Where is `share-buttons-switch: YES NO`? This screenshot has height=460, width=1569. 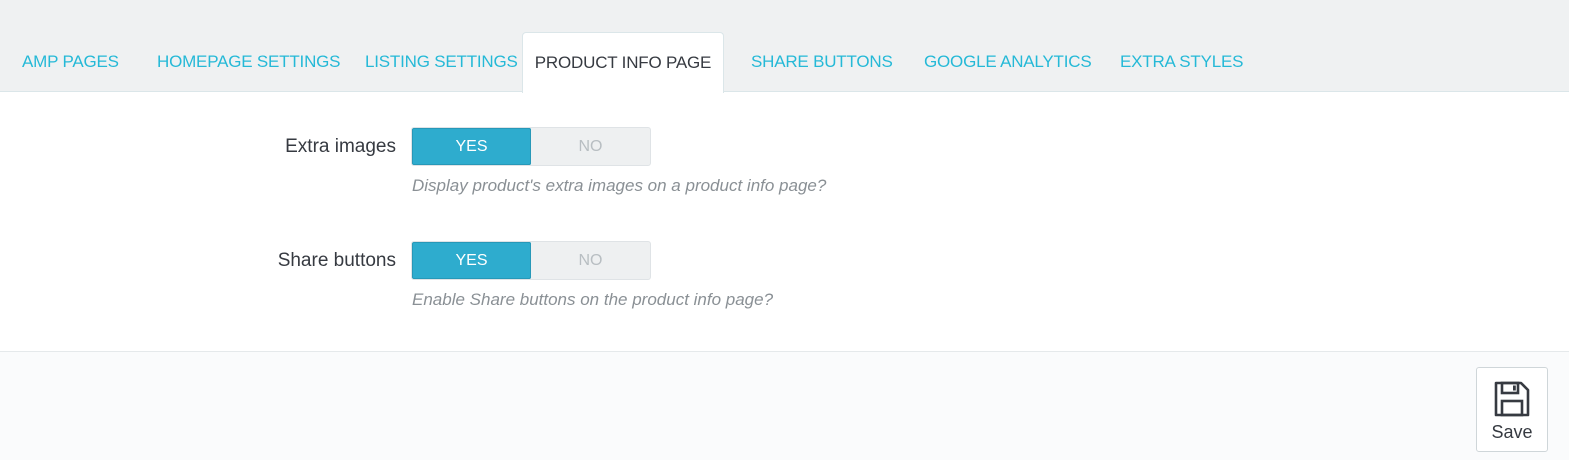 share-buttons-switch: YES NO is located at coordinates (531, 260).